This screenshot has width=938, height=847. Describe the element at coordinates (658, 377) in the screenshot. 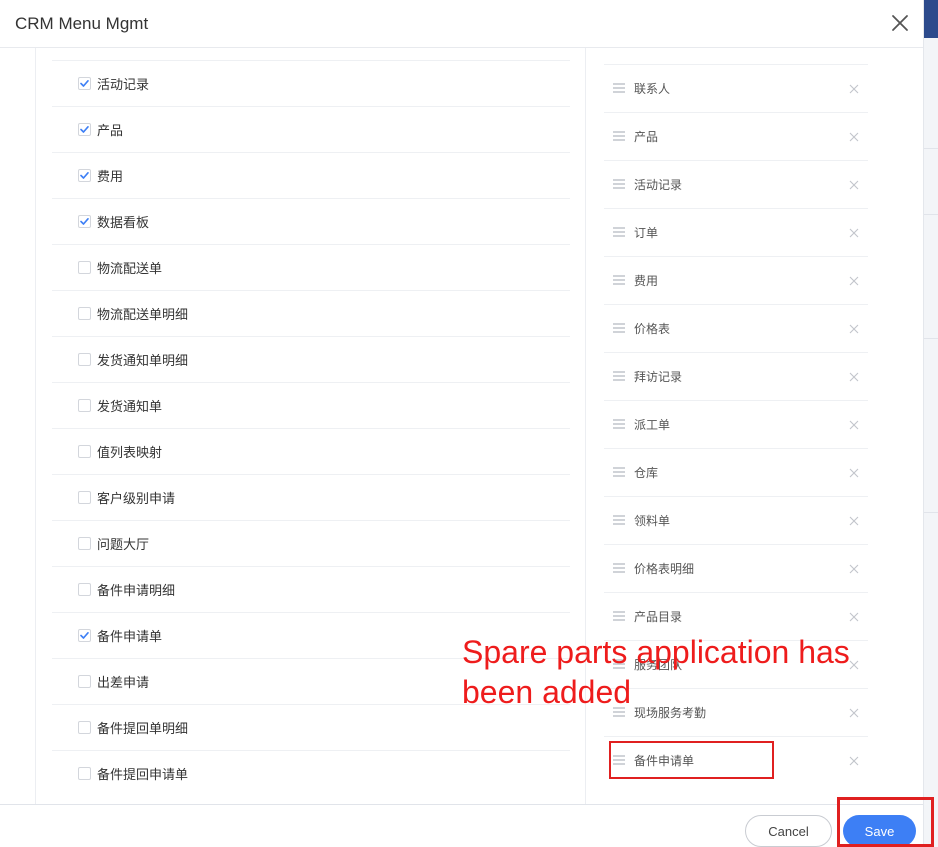

I see `selected-menu-label: 拜访记录` at that location.